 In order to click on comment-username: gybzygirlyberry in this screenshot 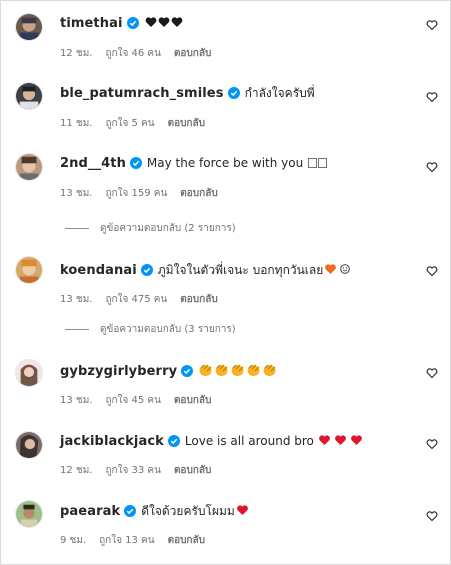, I will do `click(118, 371)`.